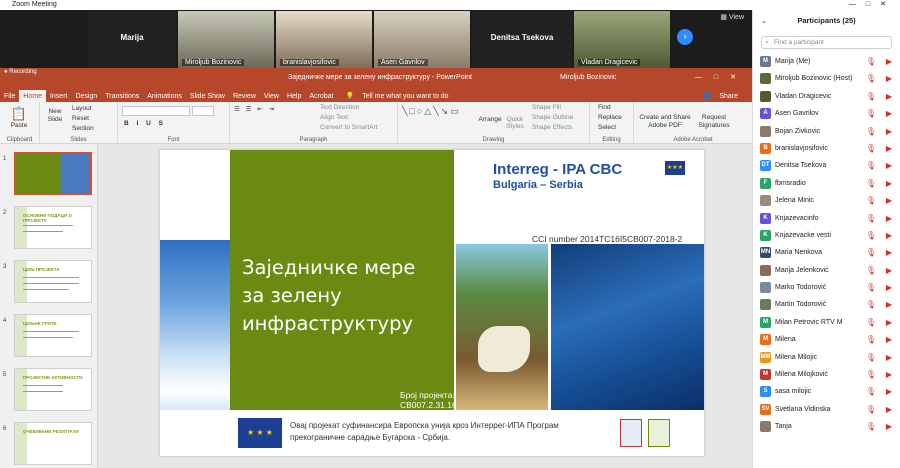 This screenshot has height=468, width=900. Describe the element at coordinates (826, 78) in the screenshot. I see `participant-row: Miroljub Bozinovic (Host) 🎙 ▶` at that location.